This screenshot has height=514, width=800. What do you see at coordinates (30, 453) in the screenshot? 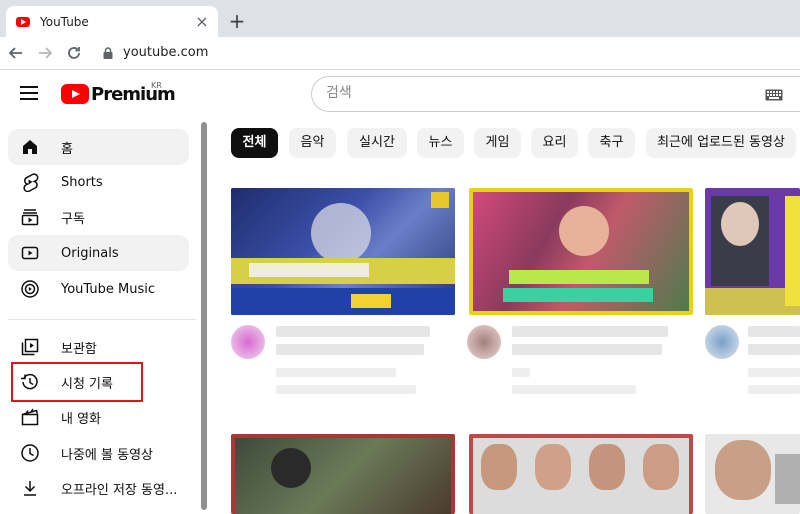
I see `watch-later-icon` at bounding box center [30, 453].